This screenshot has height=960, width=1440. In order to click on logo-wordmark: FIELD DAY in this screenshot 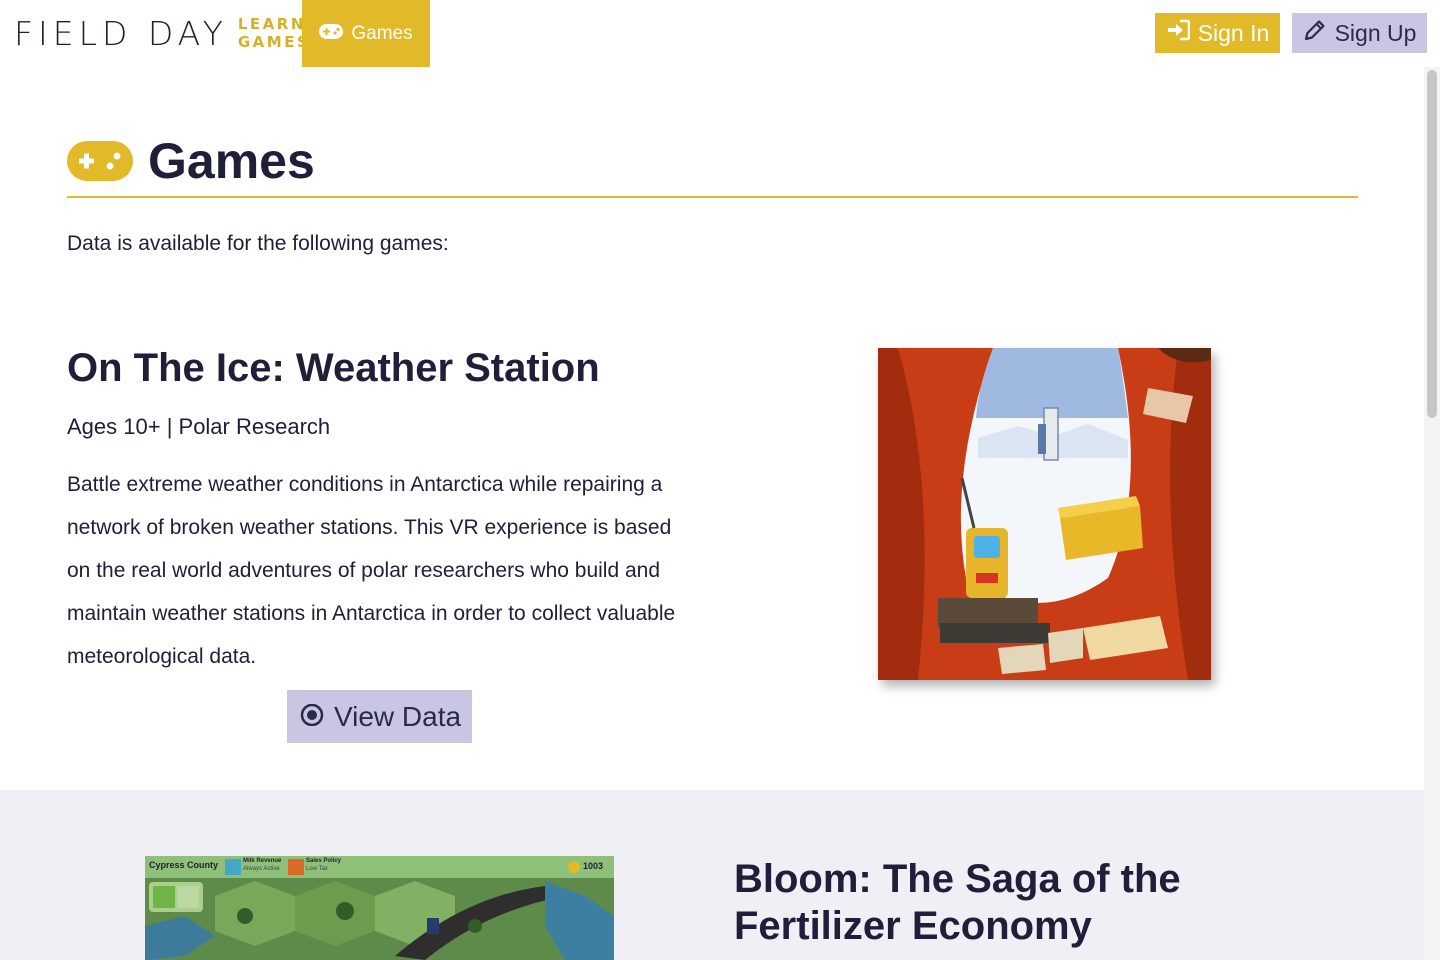, I will do `click(121, 33)`.